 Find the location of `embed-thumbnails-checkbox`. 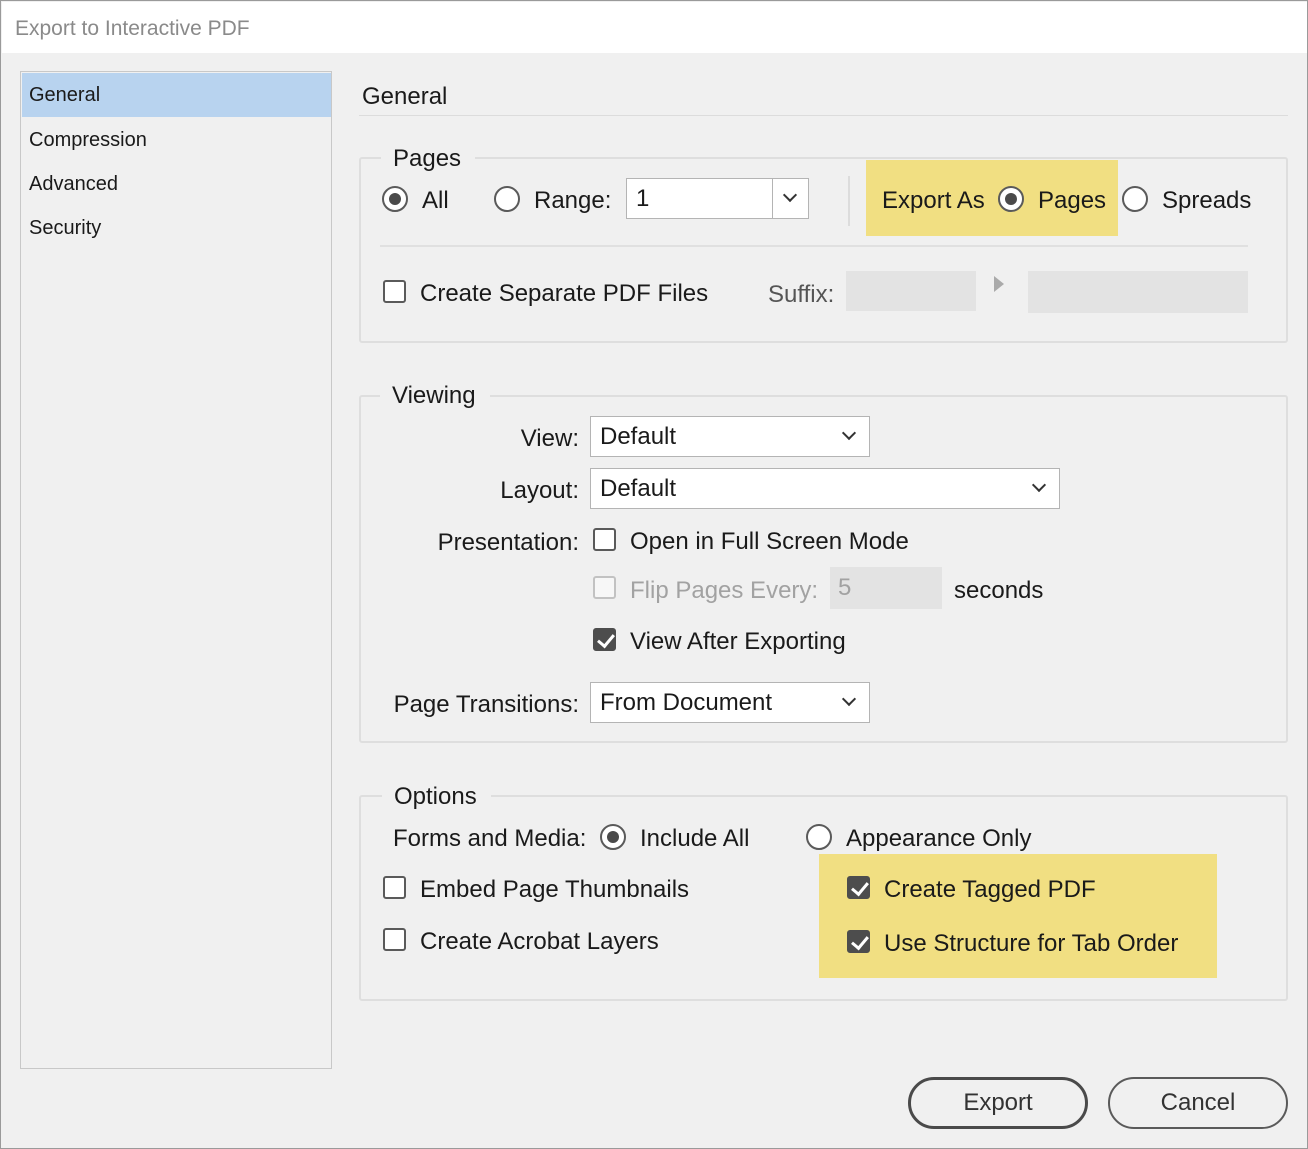

embed-thumbnails-checkbox is located at coordinates (394, 887).